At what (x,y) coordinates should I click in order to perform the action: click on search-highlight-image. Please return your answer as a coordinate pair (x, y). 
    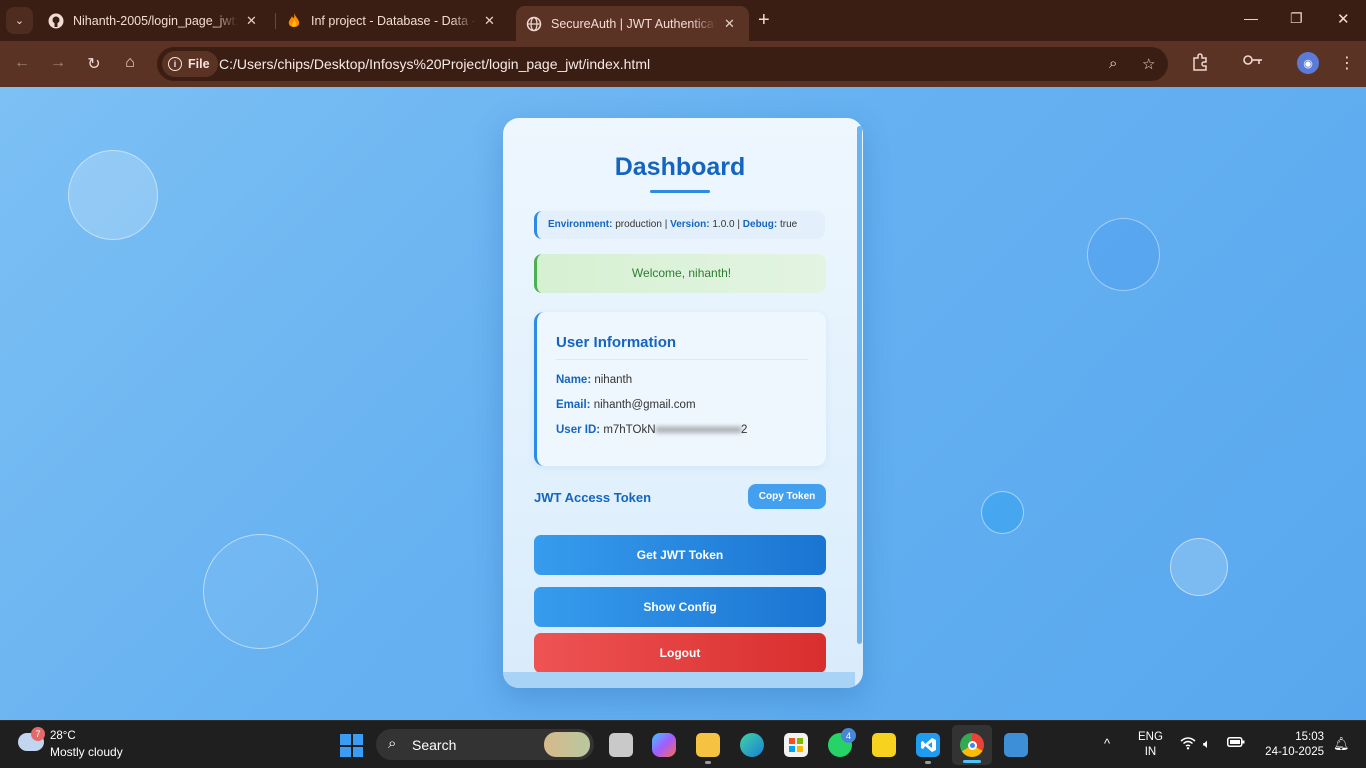
    Looking at the image, I should click on (567, 744).